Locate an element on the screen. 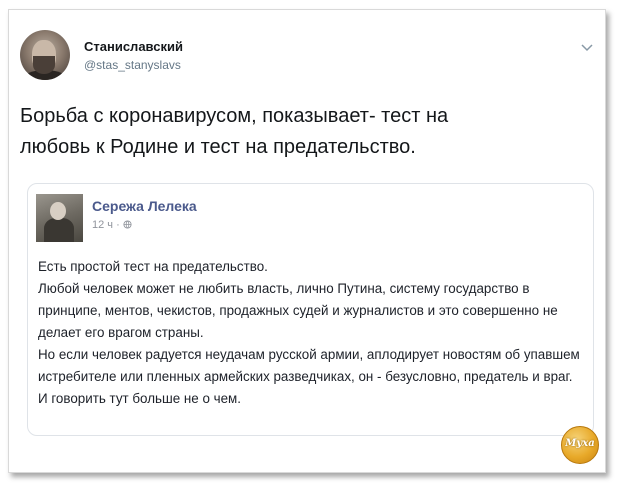 Image resolution: width=620 pixels, height=485 pixels. quoted-author-avatar is located at coordinates (59, 218).